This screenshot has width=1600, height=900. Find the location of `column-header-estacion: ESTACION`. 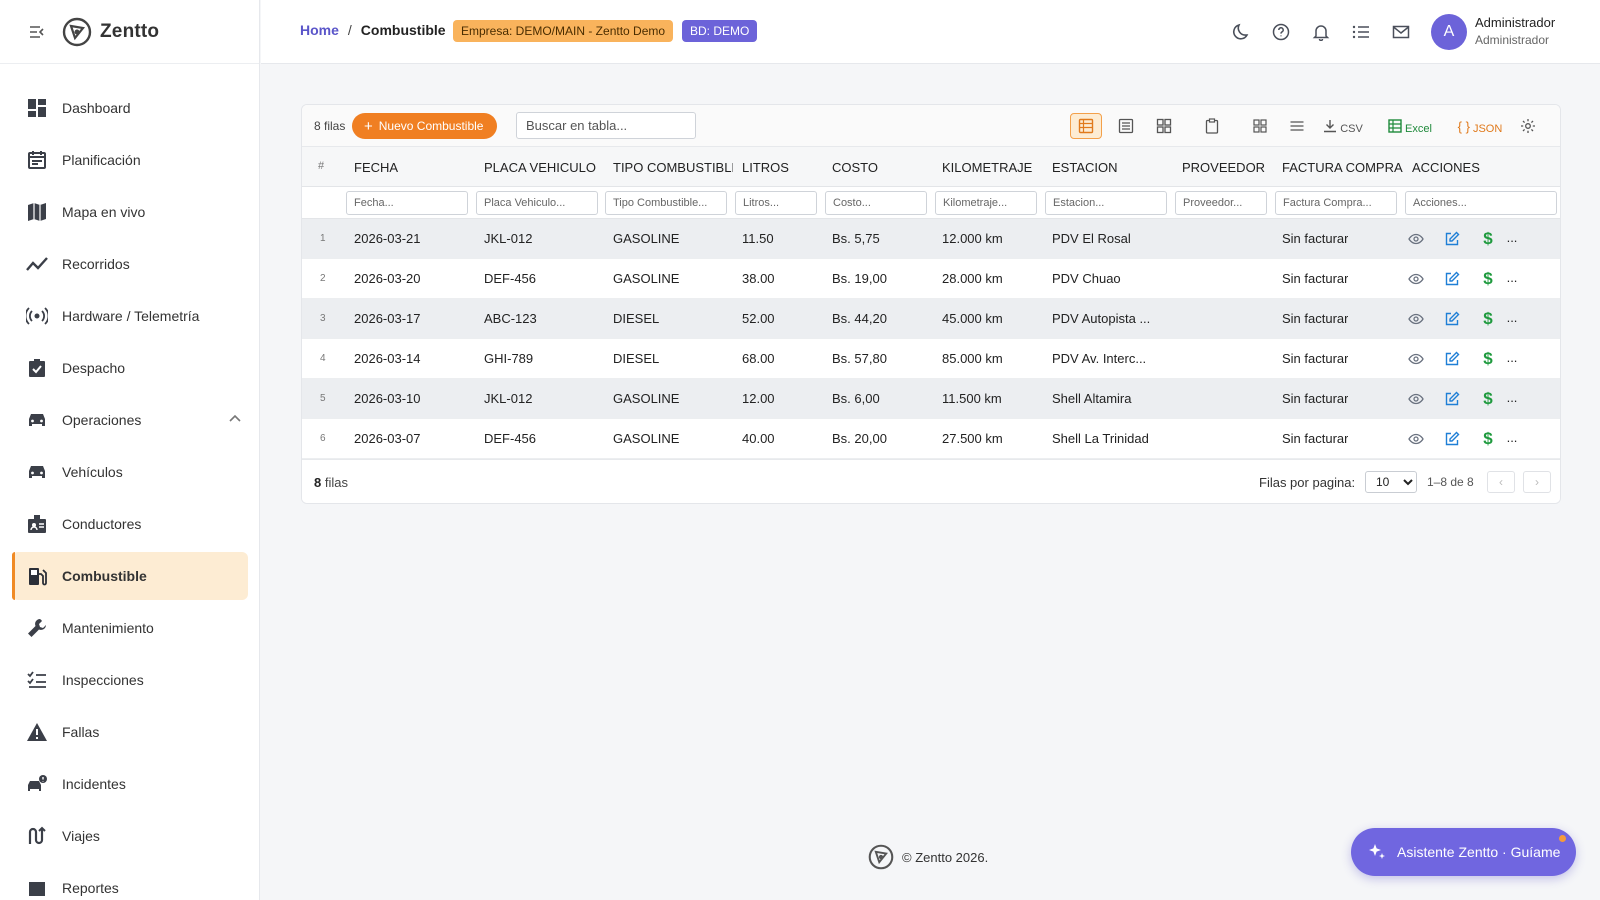

column-header-estacion: ESTACION is located at coordinates (1085, 167).